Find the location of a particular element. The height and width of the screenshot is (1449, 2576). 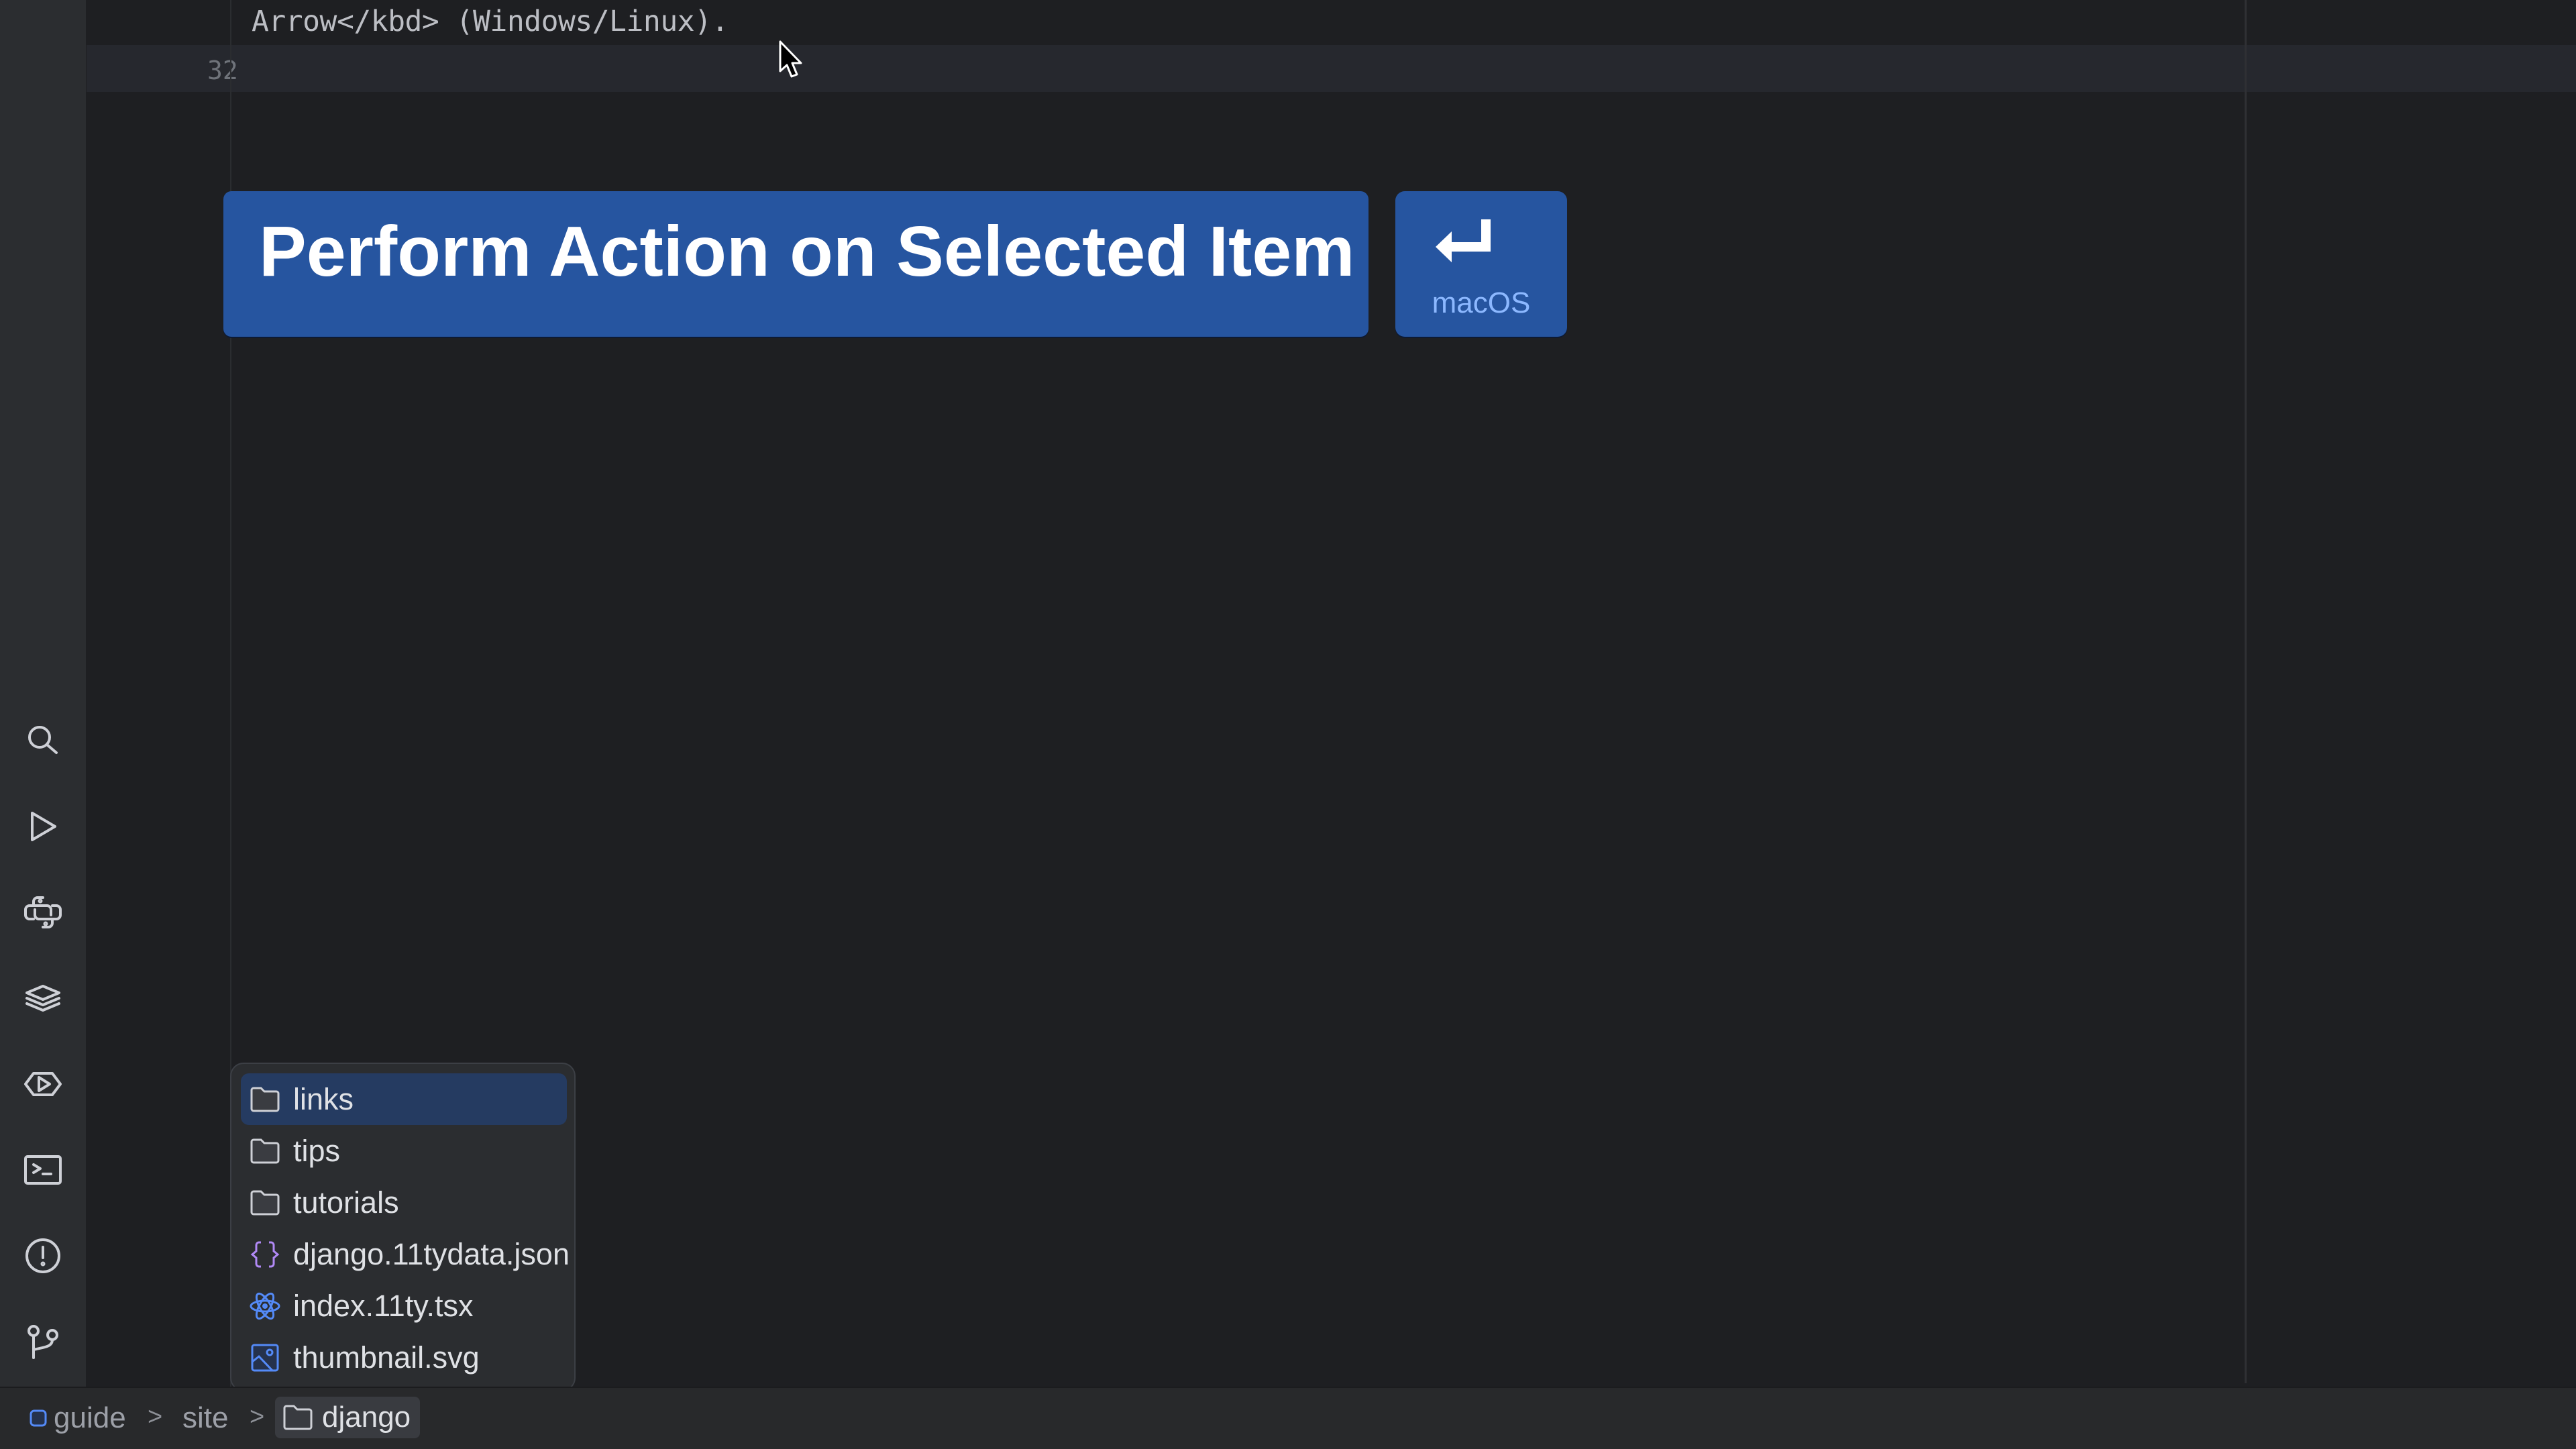

code-line: Arrow</kbd> (Windows/Linux). is located at coordinates (1331, 23).